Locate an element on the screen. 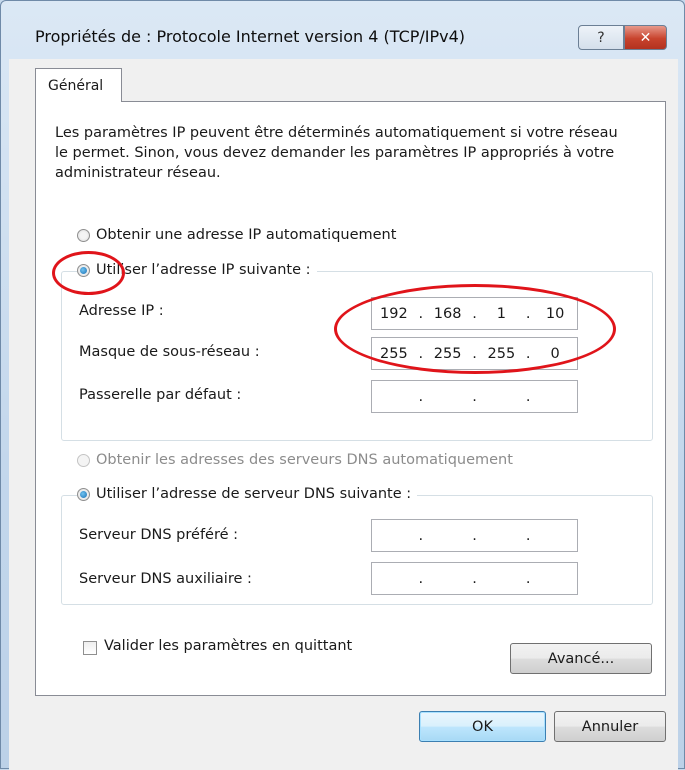  octet: 10 is located at coordinates (555, 313).